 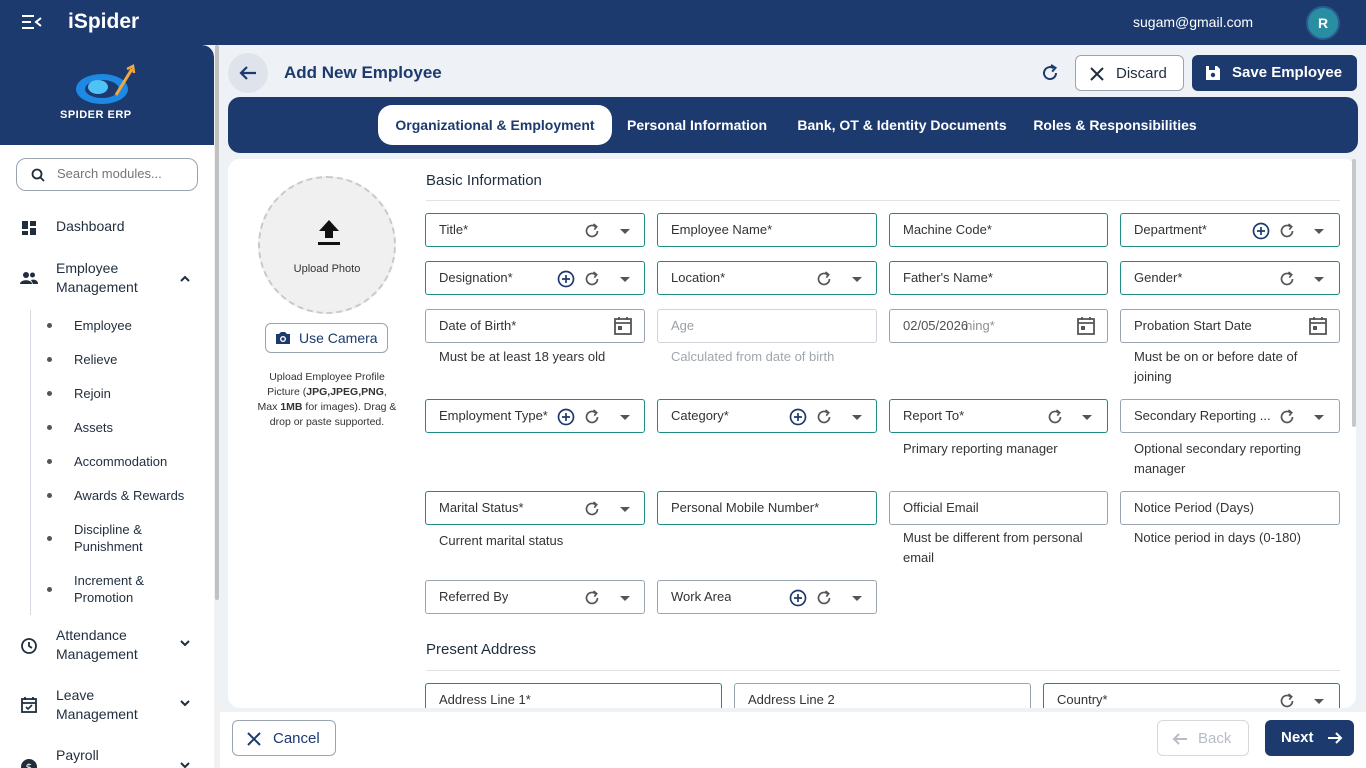 I want to click on marital-status-hint: Current marital status, so click(x=501, y=540).